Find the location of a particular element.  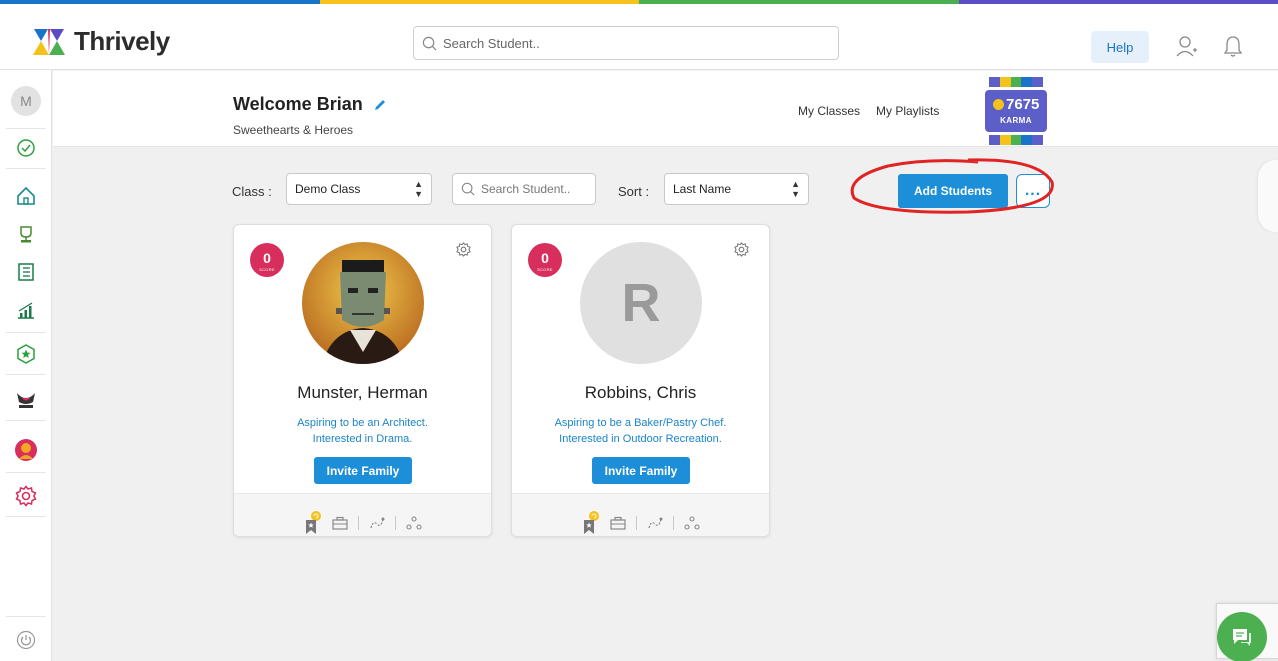

settings-icon is located at coordinates (26, 496).